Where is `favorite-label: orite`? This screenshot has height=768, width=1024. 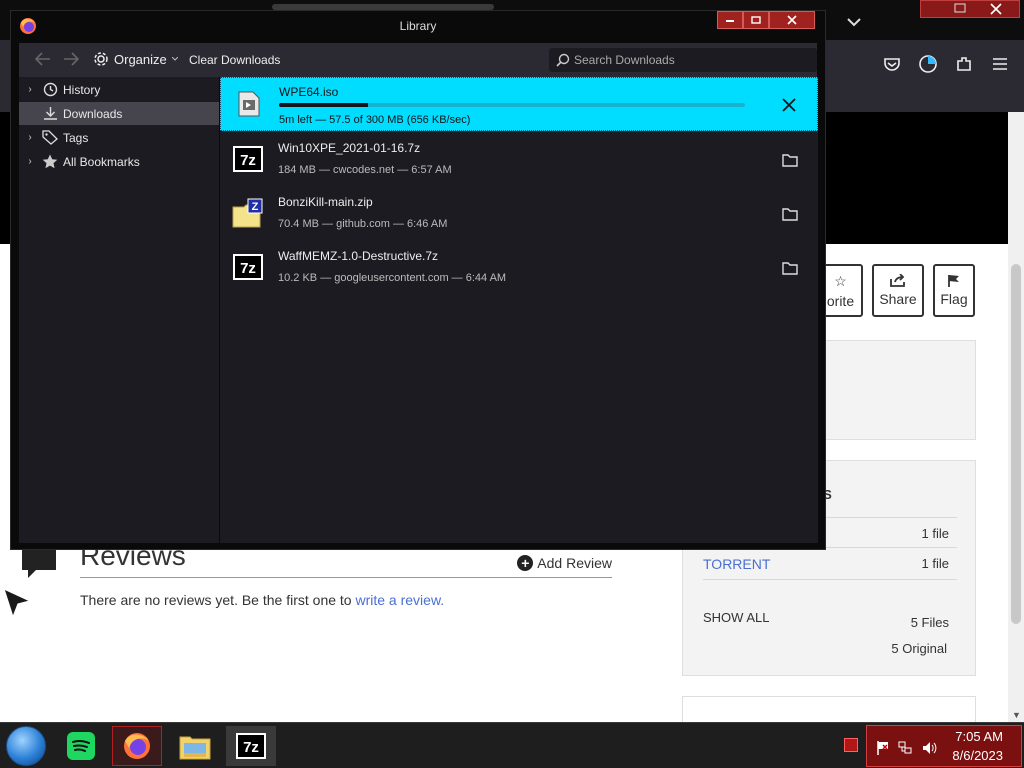
favorite-label: orite is located at coordinates (840, 300).